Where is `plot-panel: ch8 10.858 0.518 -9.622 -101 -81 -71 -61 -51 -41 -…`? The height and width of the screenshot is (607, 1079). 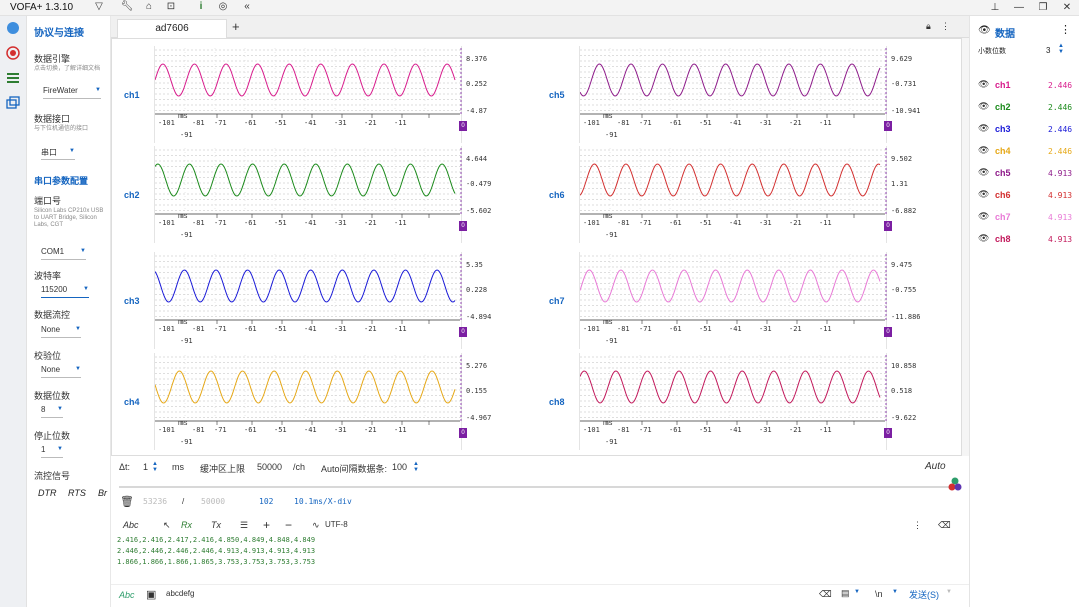
plot-panel: ch8 10.858 0.518 -9.622 -101 -81 -71 -61 -51 -41 -… is located at coordinates (749, 402).